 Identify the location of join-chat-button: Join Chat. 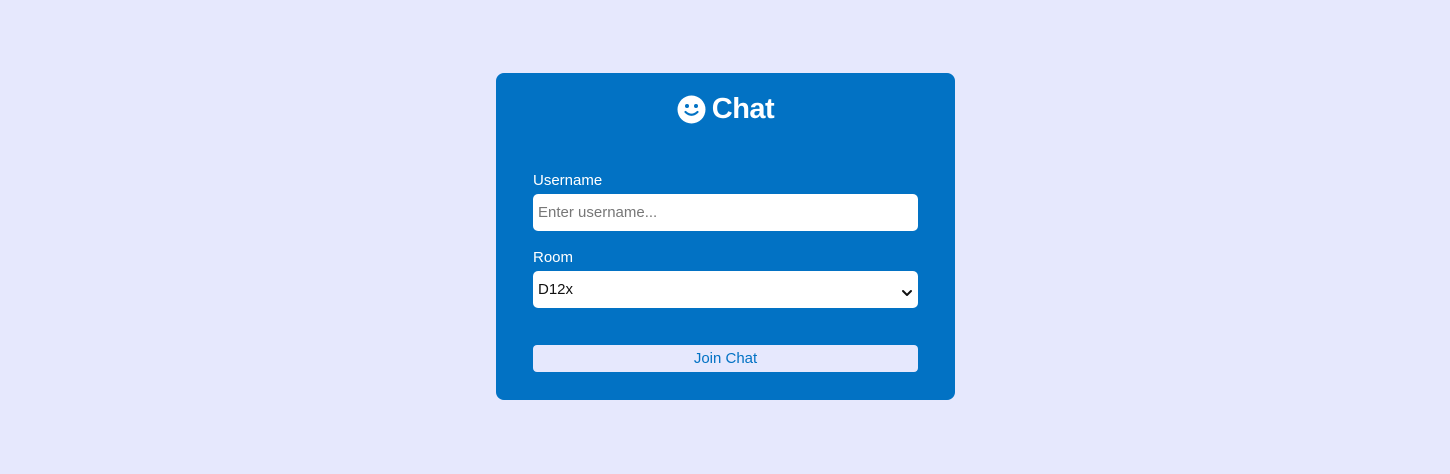
(725, 358).